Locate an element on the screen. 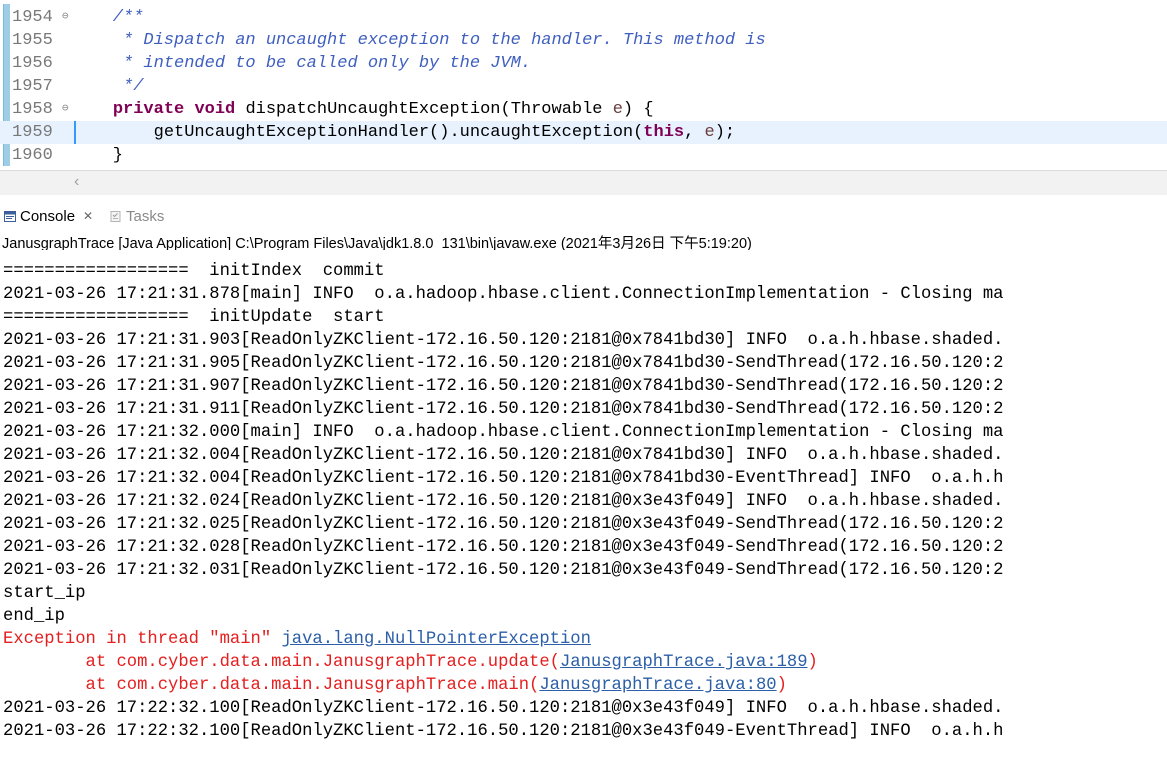 This screenshot has width=1167, height=767. close-icon: ✕ is located at coordinates (88, 216).